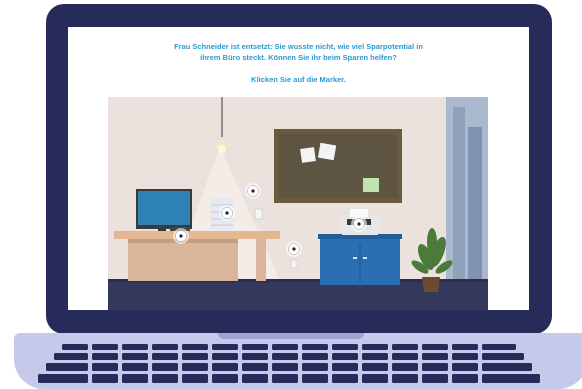  What do you see at coordinates (294, 249) in the screenshot?
I see `marker-socket` at bounding box center [294, 249].